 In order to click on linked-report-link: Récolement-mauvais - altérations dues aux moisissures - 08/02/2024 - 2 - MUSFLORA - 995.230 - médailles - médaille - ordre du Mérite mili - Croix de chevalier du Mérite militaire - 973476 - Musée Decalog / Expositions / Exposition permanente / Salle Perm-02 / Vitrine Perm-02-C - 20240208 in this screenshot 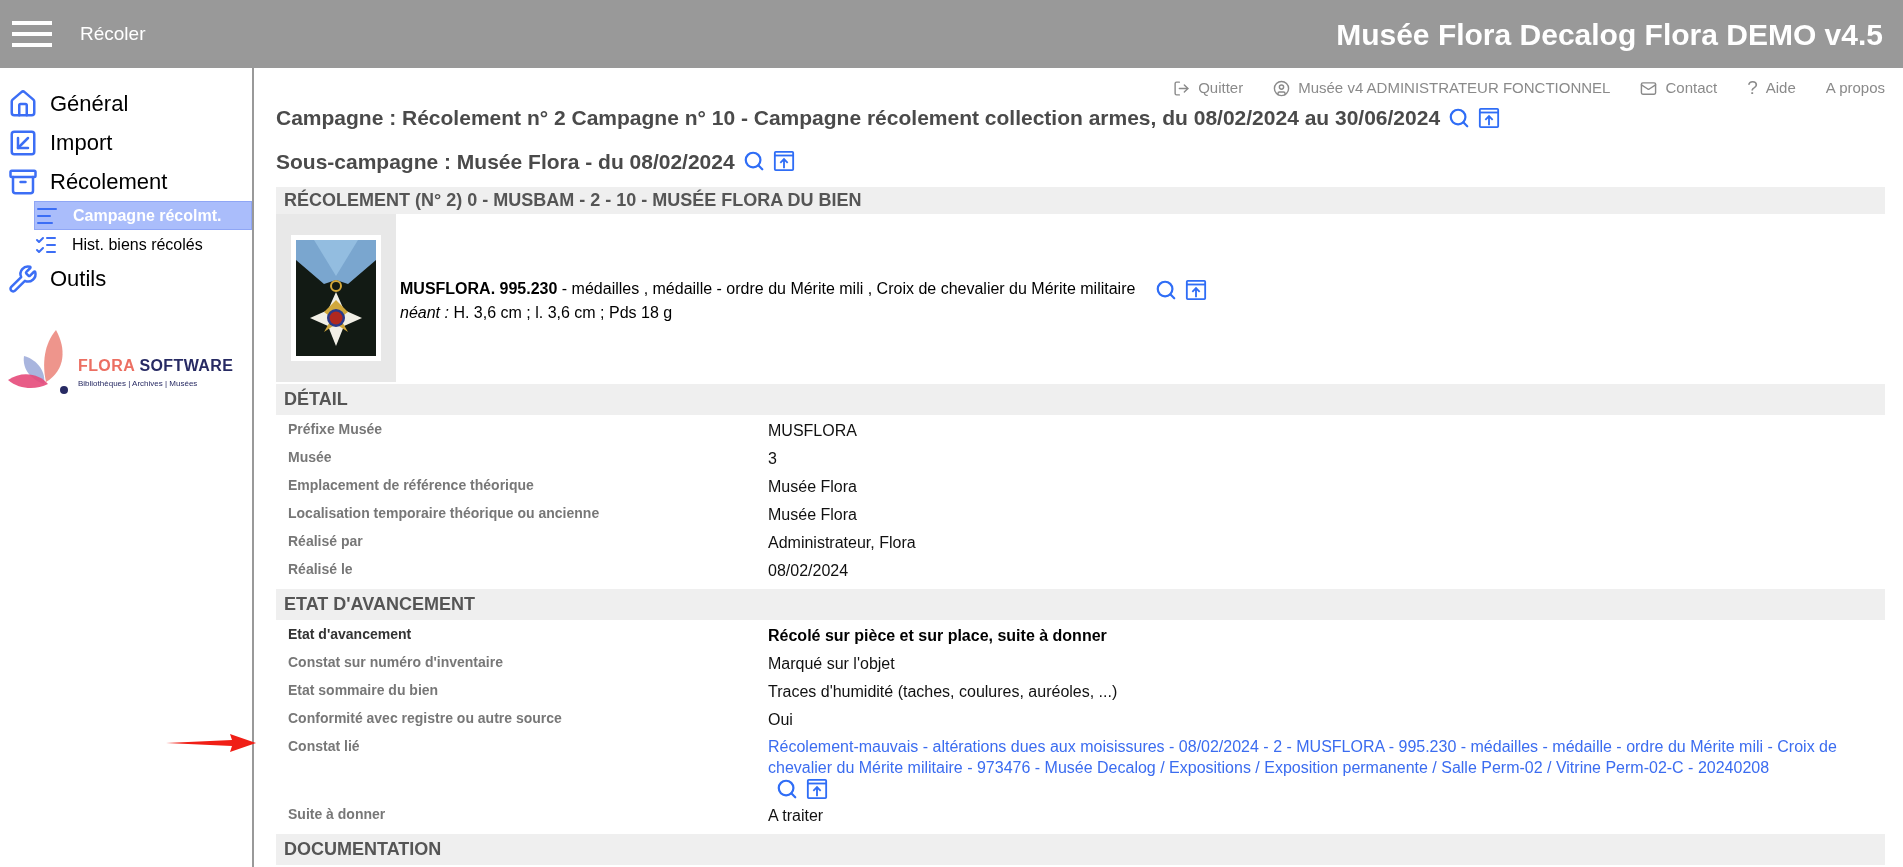, I will do `click(1326, 757)`.